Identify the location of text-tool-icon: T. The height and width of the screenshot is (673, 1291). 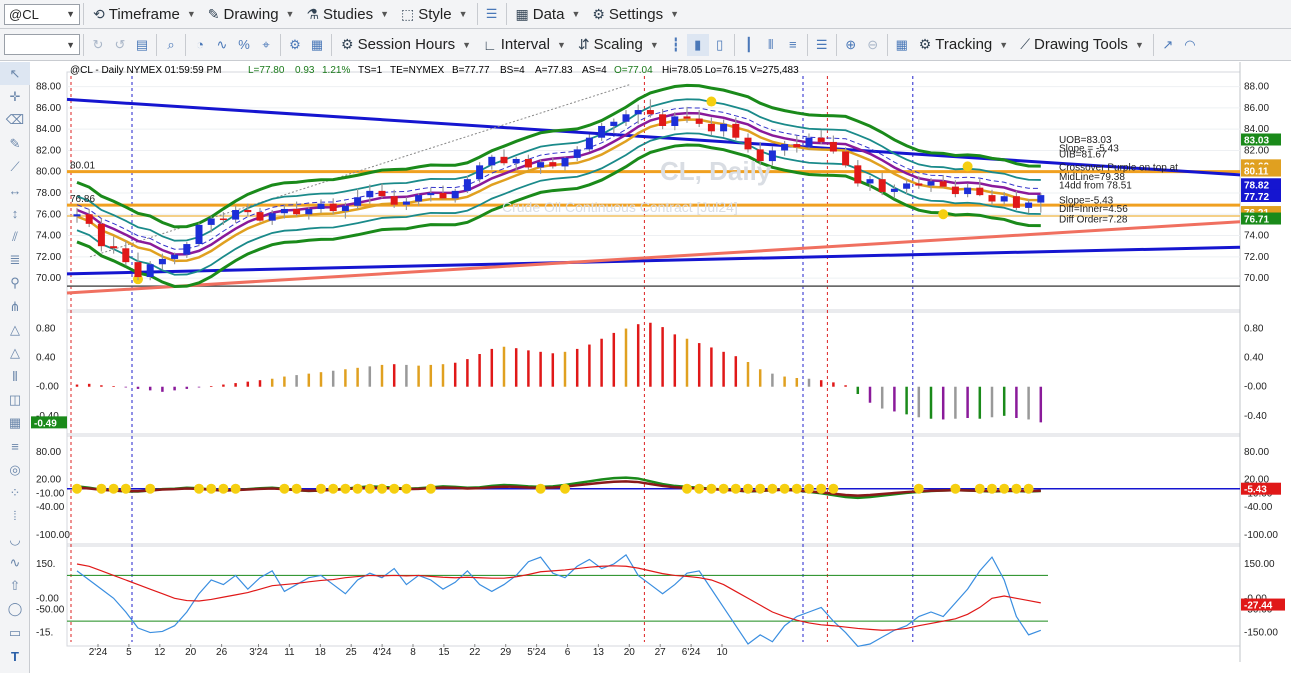
(15, 655).